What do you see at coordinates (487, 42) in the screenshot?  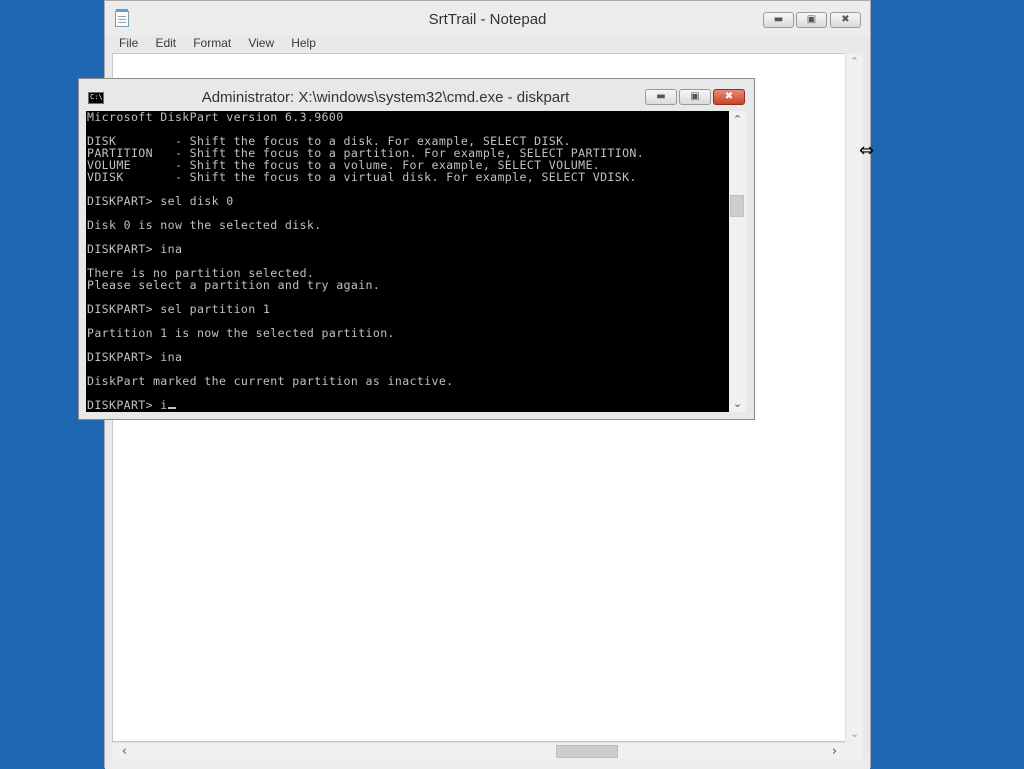 I see `notepad-menu-bar: File Edit Format View Help` at bounding box center [487, 42].